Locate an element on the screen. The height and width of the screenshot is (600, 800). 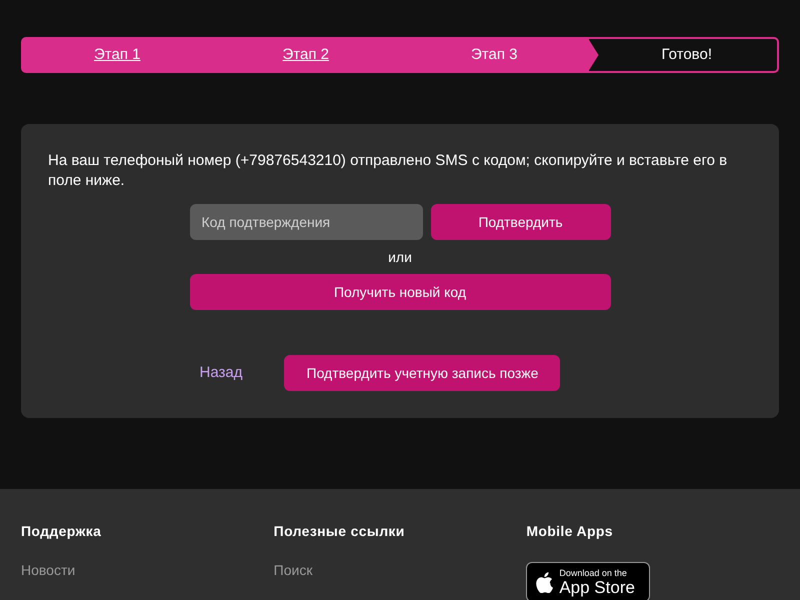
step-link: Этап 1 is located at coordinates (117, 55).